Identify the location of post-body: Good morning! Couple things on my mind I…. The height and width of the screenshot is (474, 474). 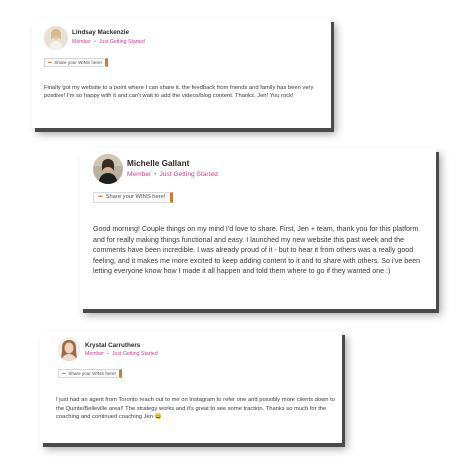
(257, 250).